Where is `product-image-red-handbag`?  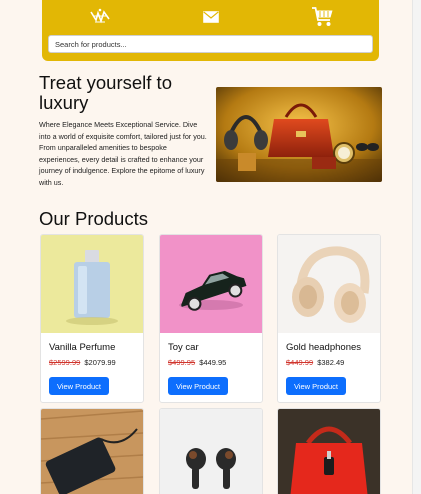
product-image-red-handbag is located at coordinates (329, 451).